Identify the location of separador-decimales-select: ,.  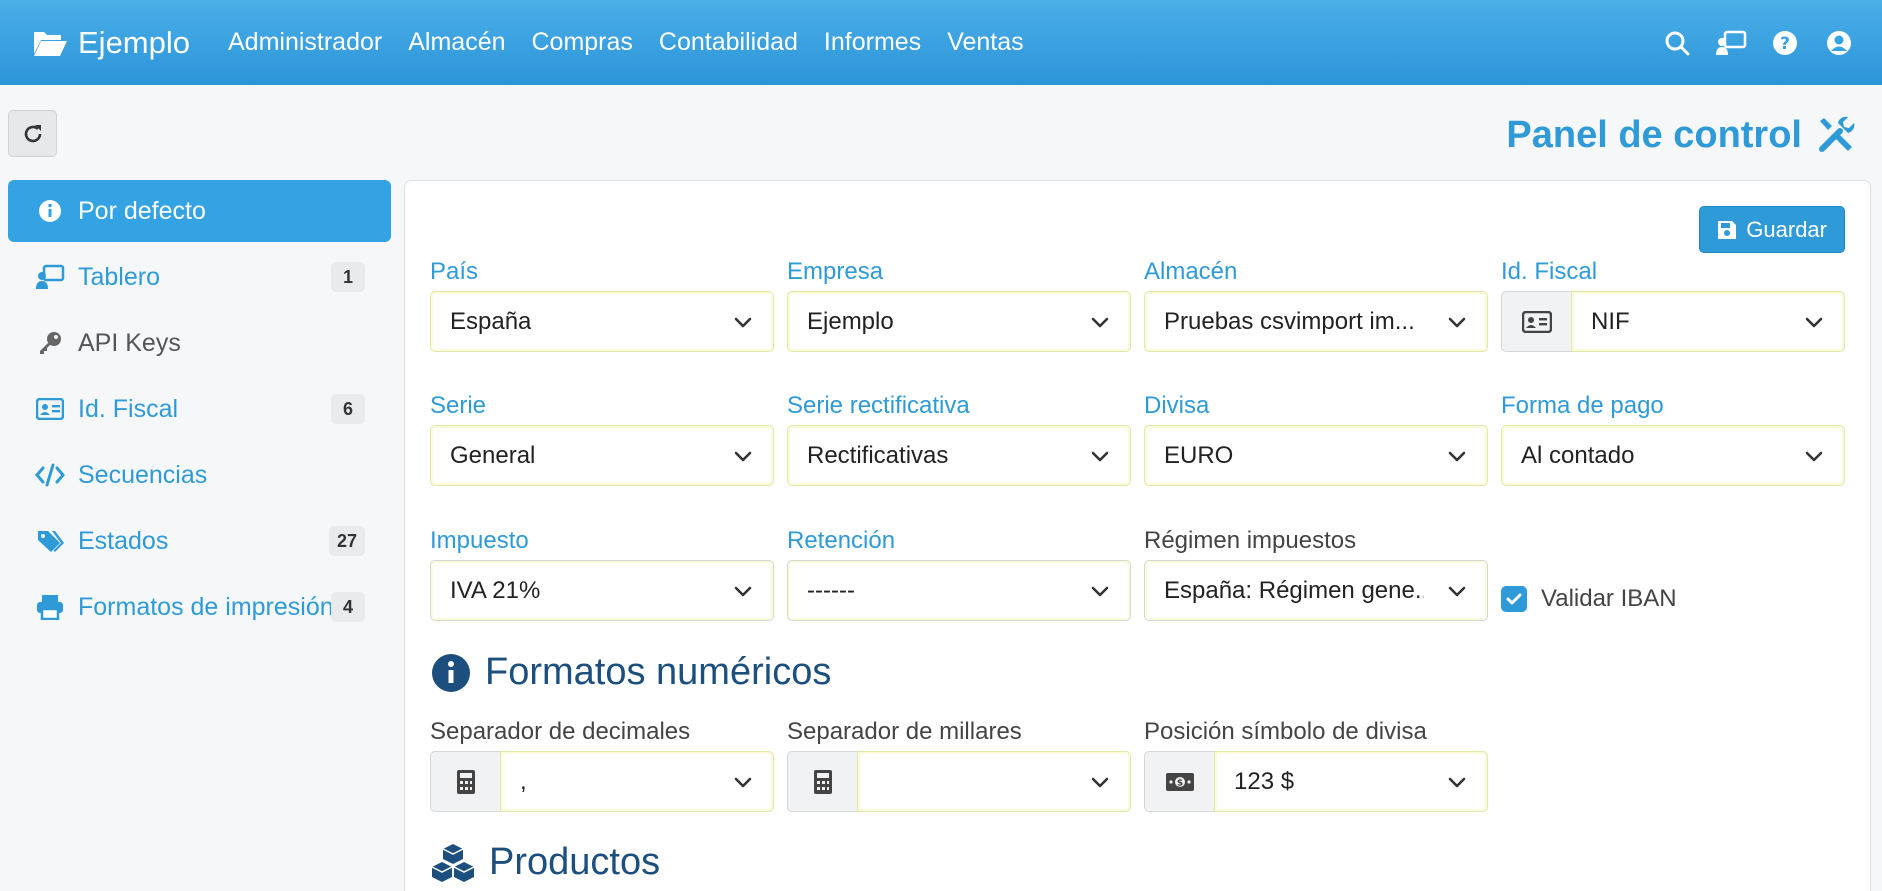
(637, 781).